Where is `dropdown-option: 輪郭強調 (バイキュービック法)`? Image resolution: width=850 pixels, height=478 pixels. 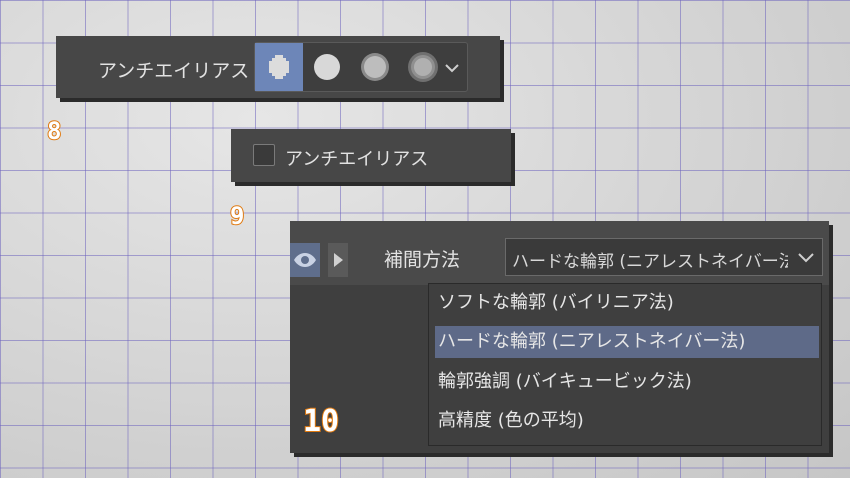
dropdown-option: 輪郭強調 (バイキュービック法) is located at coordinates (627, 382).